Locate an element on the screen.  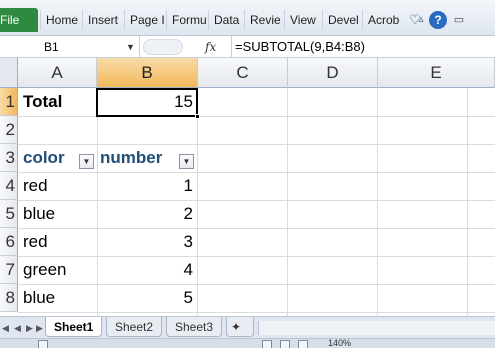
insert-function-icon: fx is located at coordinates (215, 47).